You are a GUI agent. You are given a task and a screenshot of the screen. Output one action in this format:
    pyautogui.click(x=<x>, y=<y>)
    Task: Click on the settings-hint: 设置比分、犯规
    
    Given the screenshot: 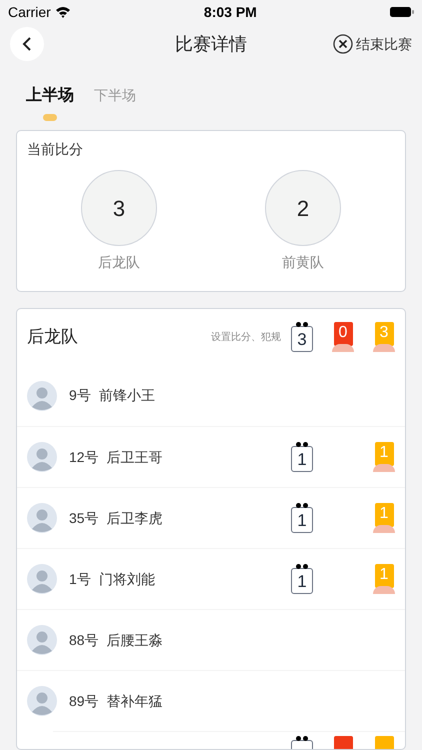 What is the action you would take?
    pyautogui.click(x=246, y=337)
    